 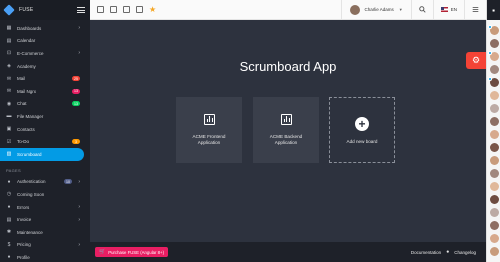 I want to click on sidebar-item-file-manager: ▬ File Manager, so click(x=45, y=116).